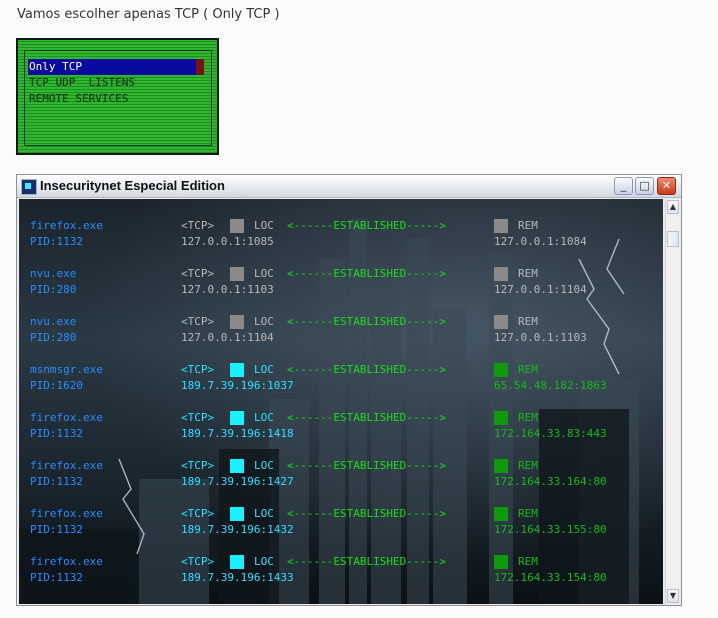  I want to click on local-address: 189.7.39.196:1432, so click(237, 529).